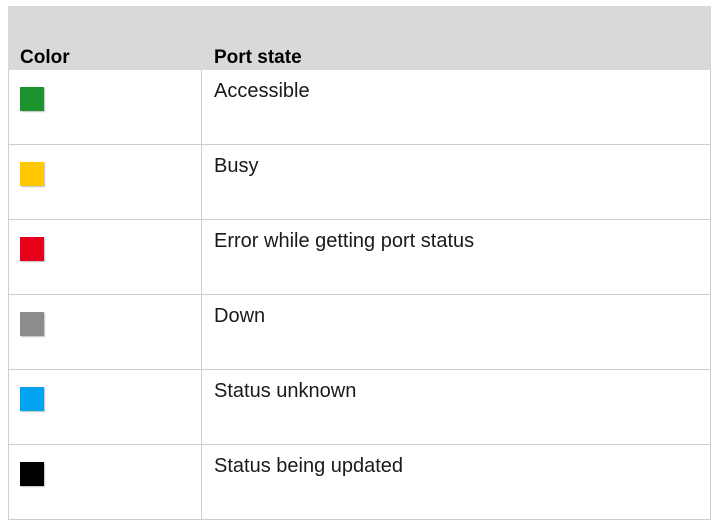  Describe the element at coordinates (32, 399) in the screenshot. I see `unknown-color-swatch` at that location.